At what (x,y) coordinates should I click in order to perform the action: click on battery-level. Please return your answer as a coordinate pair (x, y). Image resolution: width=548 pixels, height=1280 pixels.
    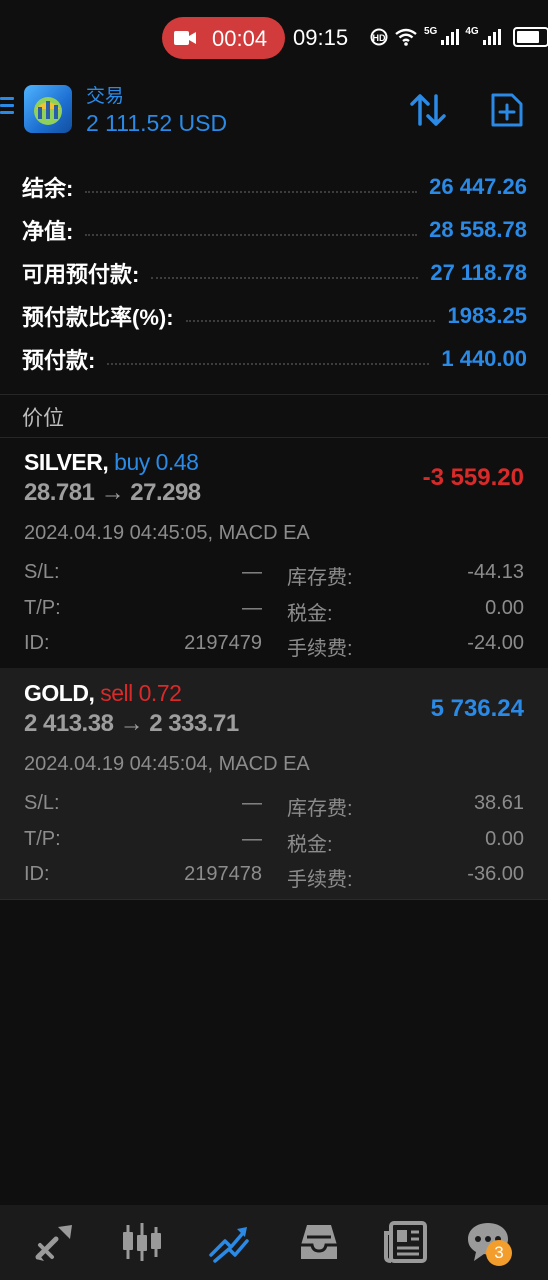
    Looking at the image, I should click on (527, 37).